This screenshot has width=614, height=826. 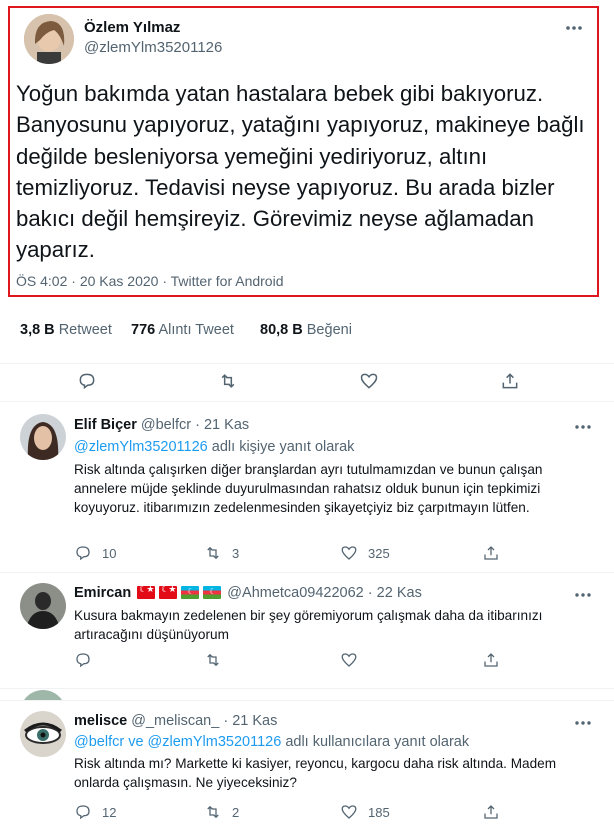 I want to click on retweet-stat: 3,8 B Retweet, so click(x=66, y=330).